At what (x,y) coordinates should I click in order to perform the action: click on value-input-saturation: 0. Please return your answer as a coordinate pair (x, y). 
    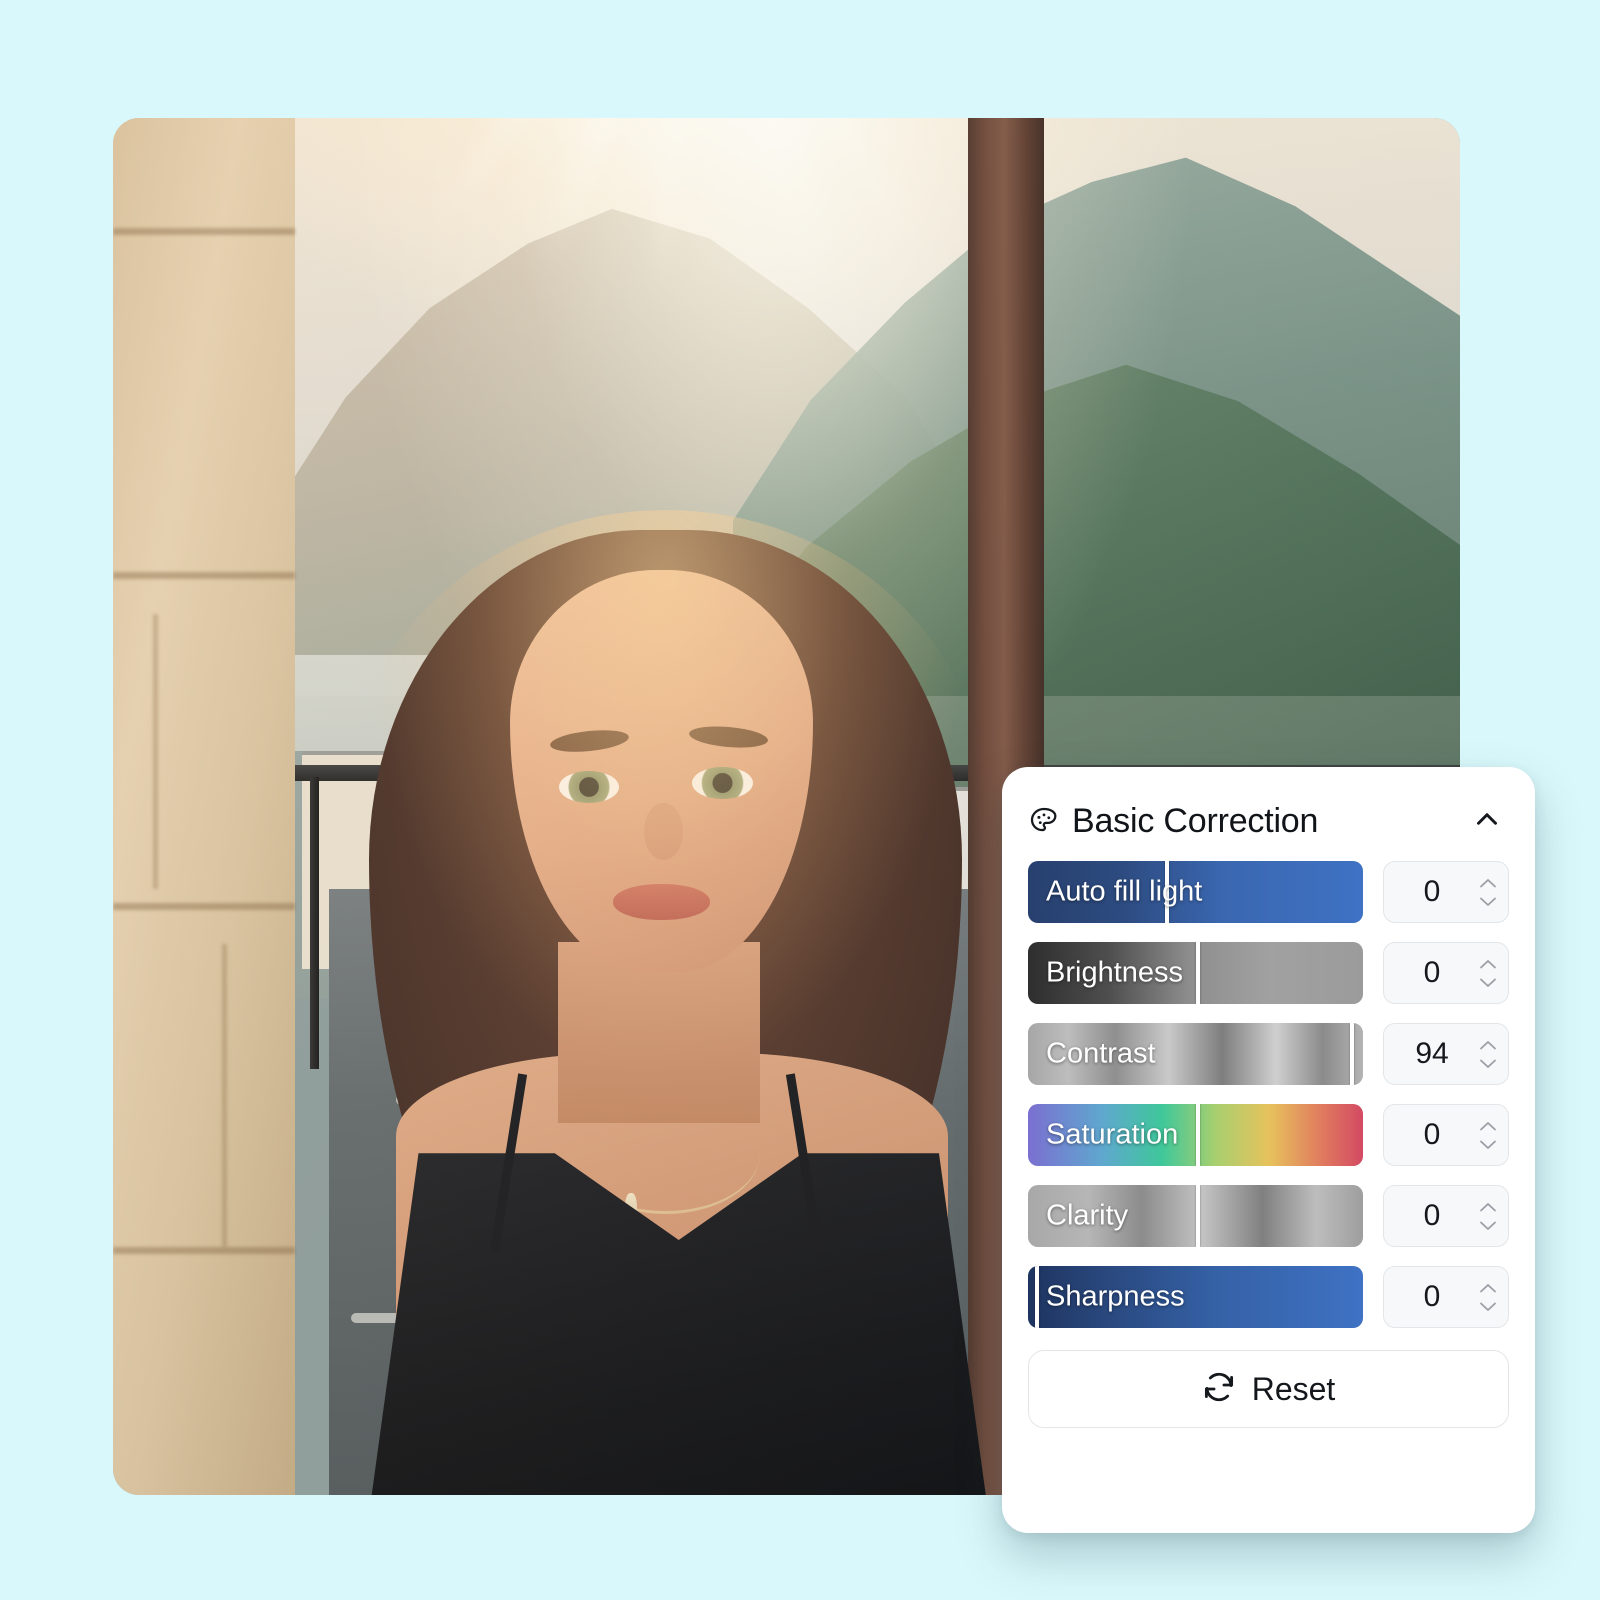
    Looking at the image, I should click on (1446, 1135).